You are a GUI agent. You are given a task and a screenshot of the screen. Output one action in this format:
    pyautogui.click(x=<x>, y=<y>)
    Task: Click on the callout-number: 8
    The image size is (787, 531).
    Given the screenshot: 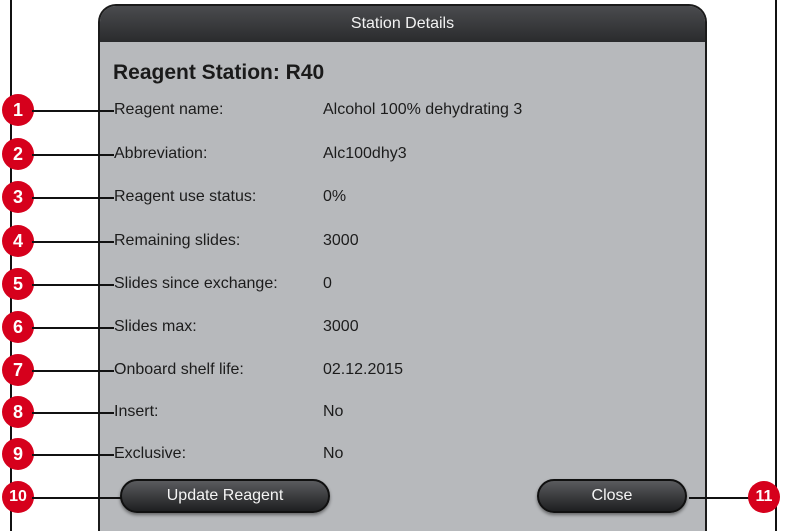 What is the action you would take?
    pyautogui.click(x=18, y=412)
    